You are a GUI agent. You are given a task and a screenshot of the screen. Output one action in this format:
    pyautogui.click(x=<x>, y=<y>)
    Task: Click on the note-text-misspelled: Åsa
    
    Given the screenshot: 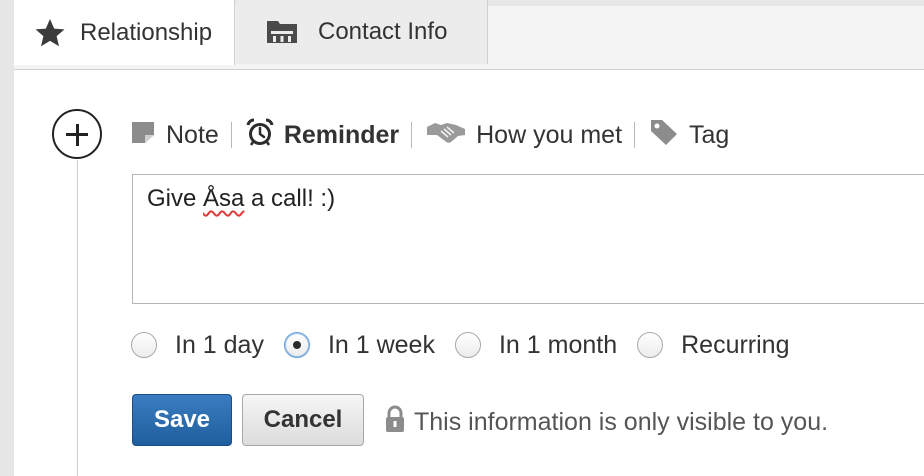 What is the action you would take?
    pyautogui.click(x=224, y=198)
    